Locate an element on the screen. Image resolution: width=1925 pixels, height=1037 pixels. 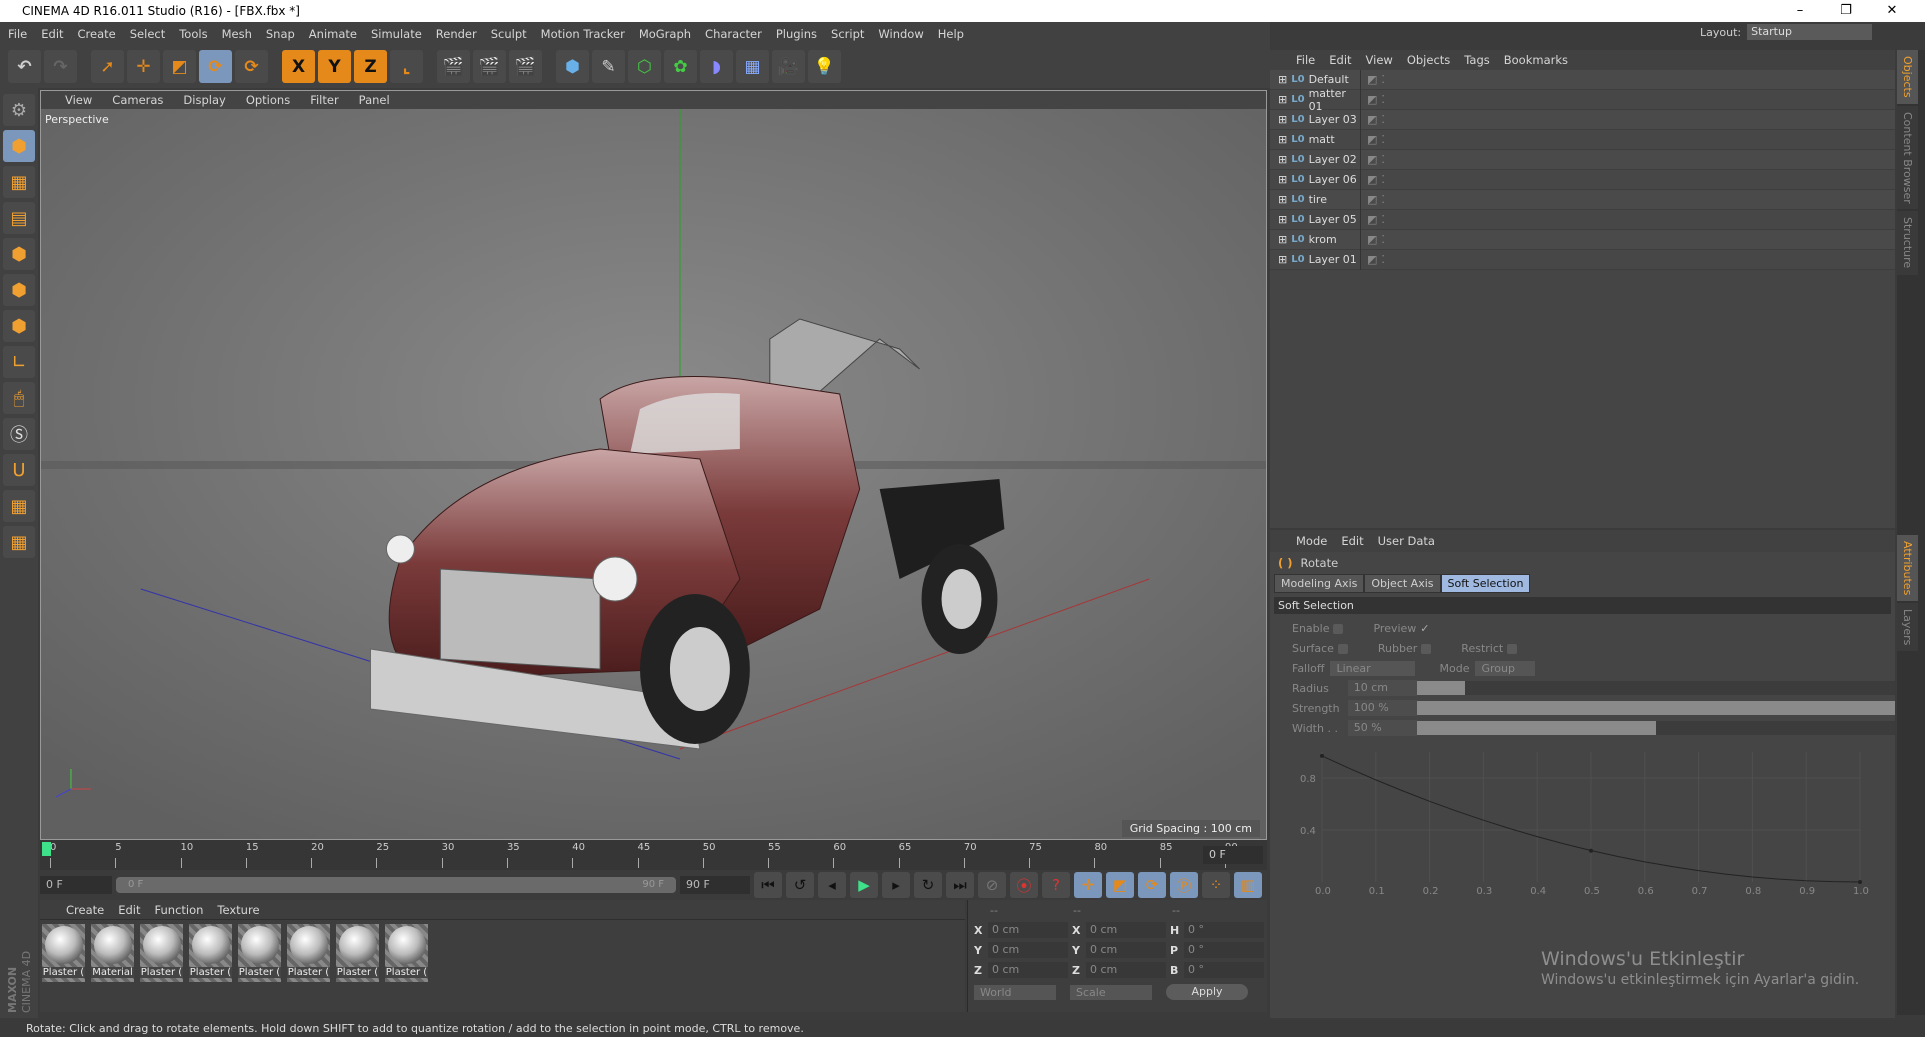
layout-selector: Layout: Startup is located at coordinates (1786, 32).